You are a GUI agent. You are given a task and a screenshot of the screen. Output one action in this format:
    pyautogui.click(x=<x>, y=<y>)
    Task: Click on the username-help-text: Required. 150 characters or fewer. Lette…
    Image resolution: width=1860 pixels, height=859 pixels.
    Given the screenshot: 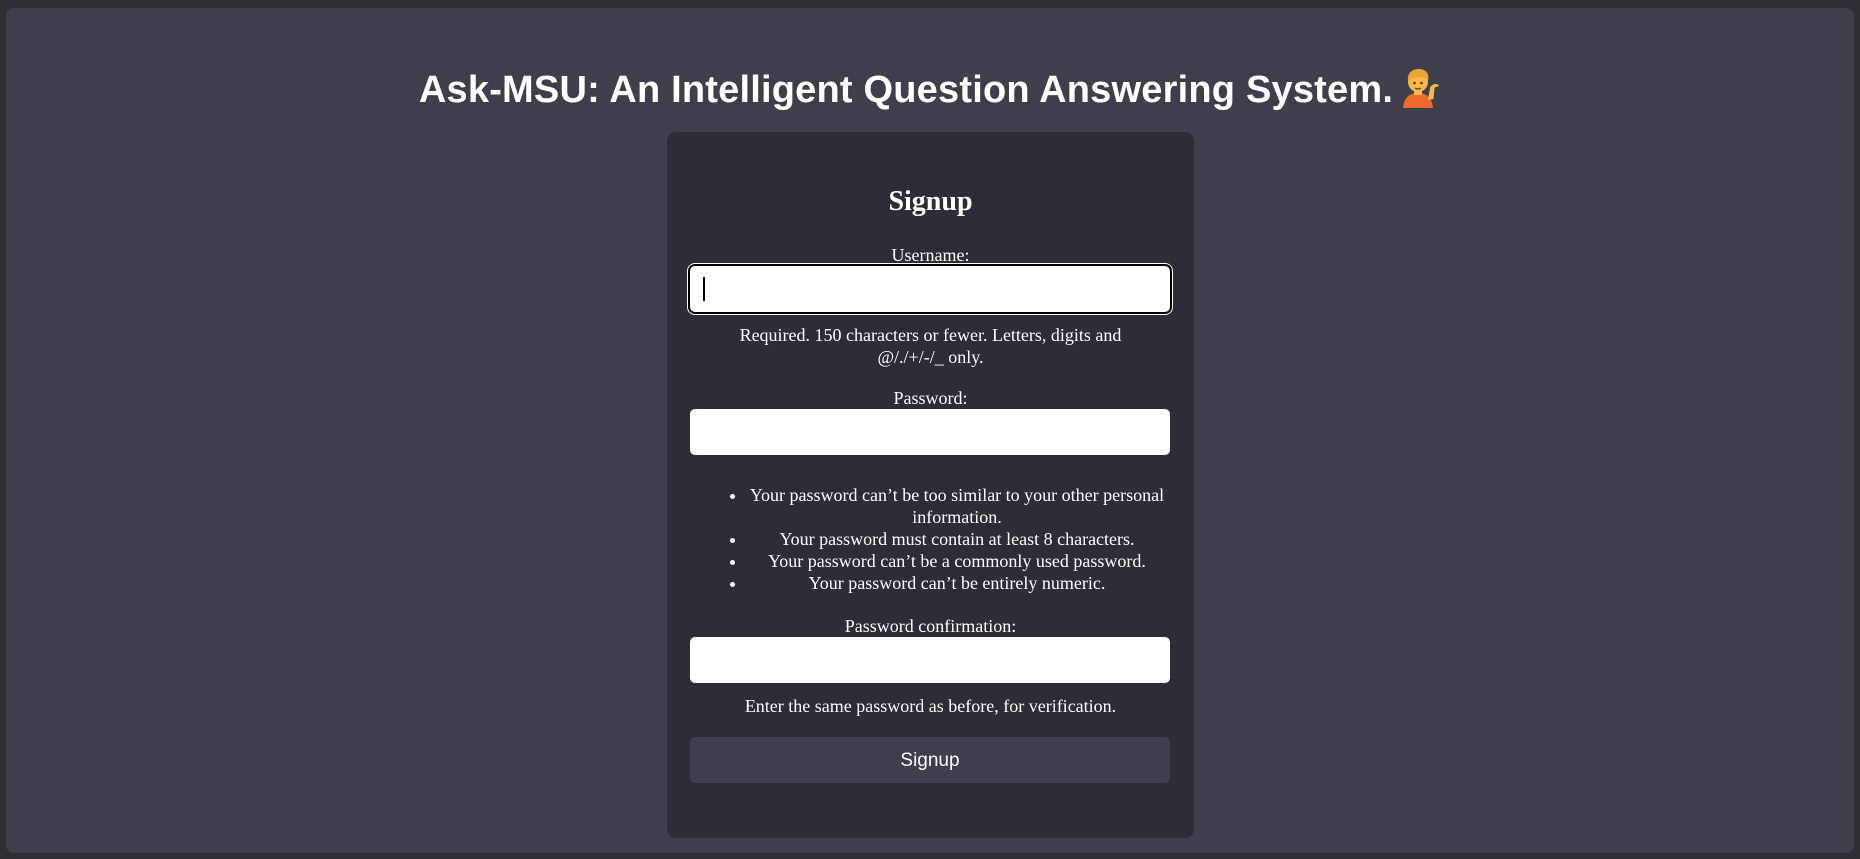 What is the action you would take?
    pyautogui.click(x=930, y=346)
    